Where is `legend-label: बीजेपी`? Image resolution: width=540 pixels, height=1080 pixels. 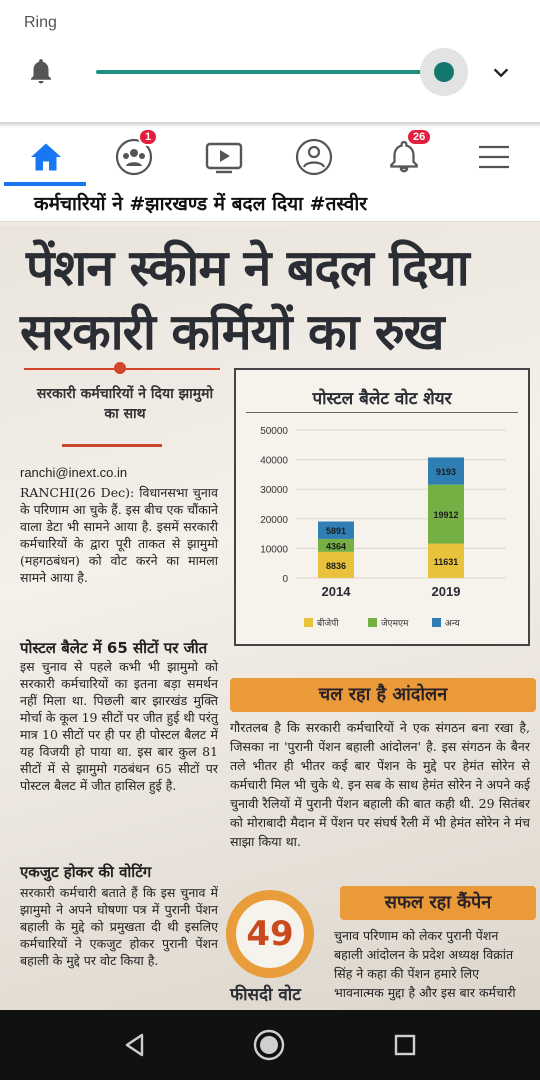
legend-label: बीजेपी is located at coordinates (328, 623).